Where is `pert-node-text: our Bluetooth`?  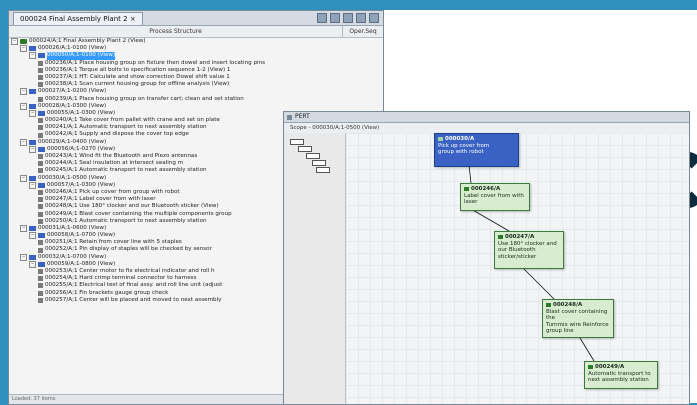
pert-node-text: our Bluetooth is located at coordinates (517, 250).